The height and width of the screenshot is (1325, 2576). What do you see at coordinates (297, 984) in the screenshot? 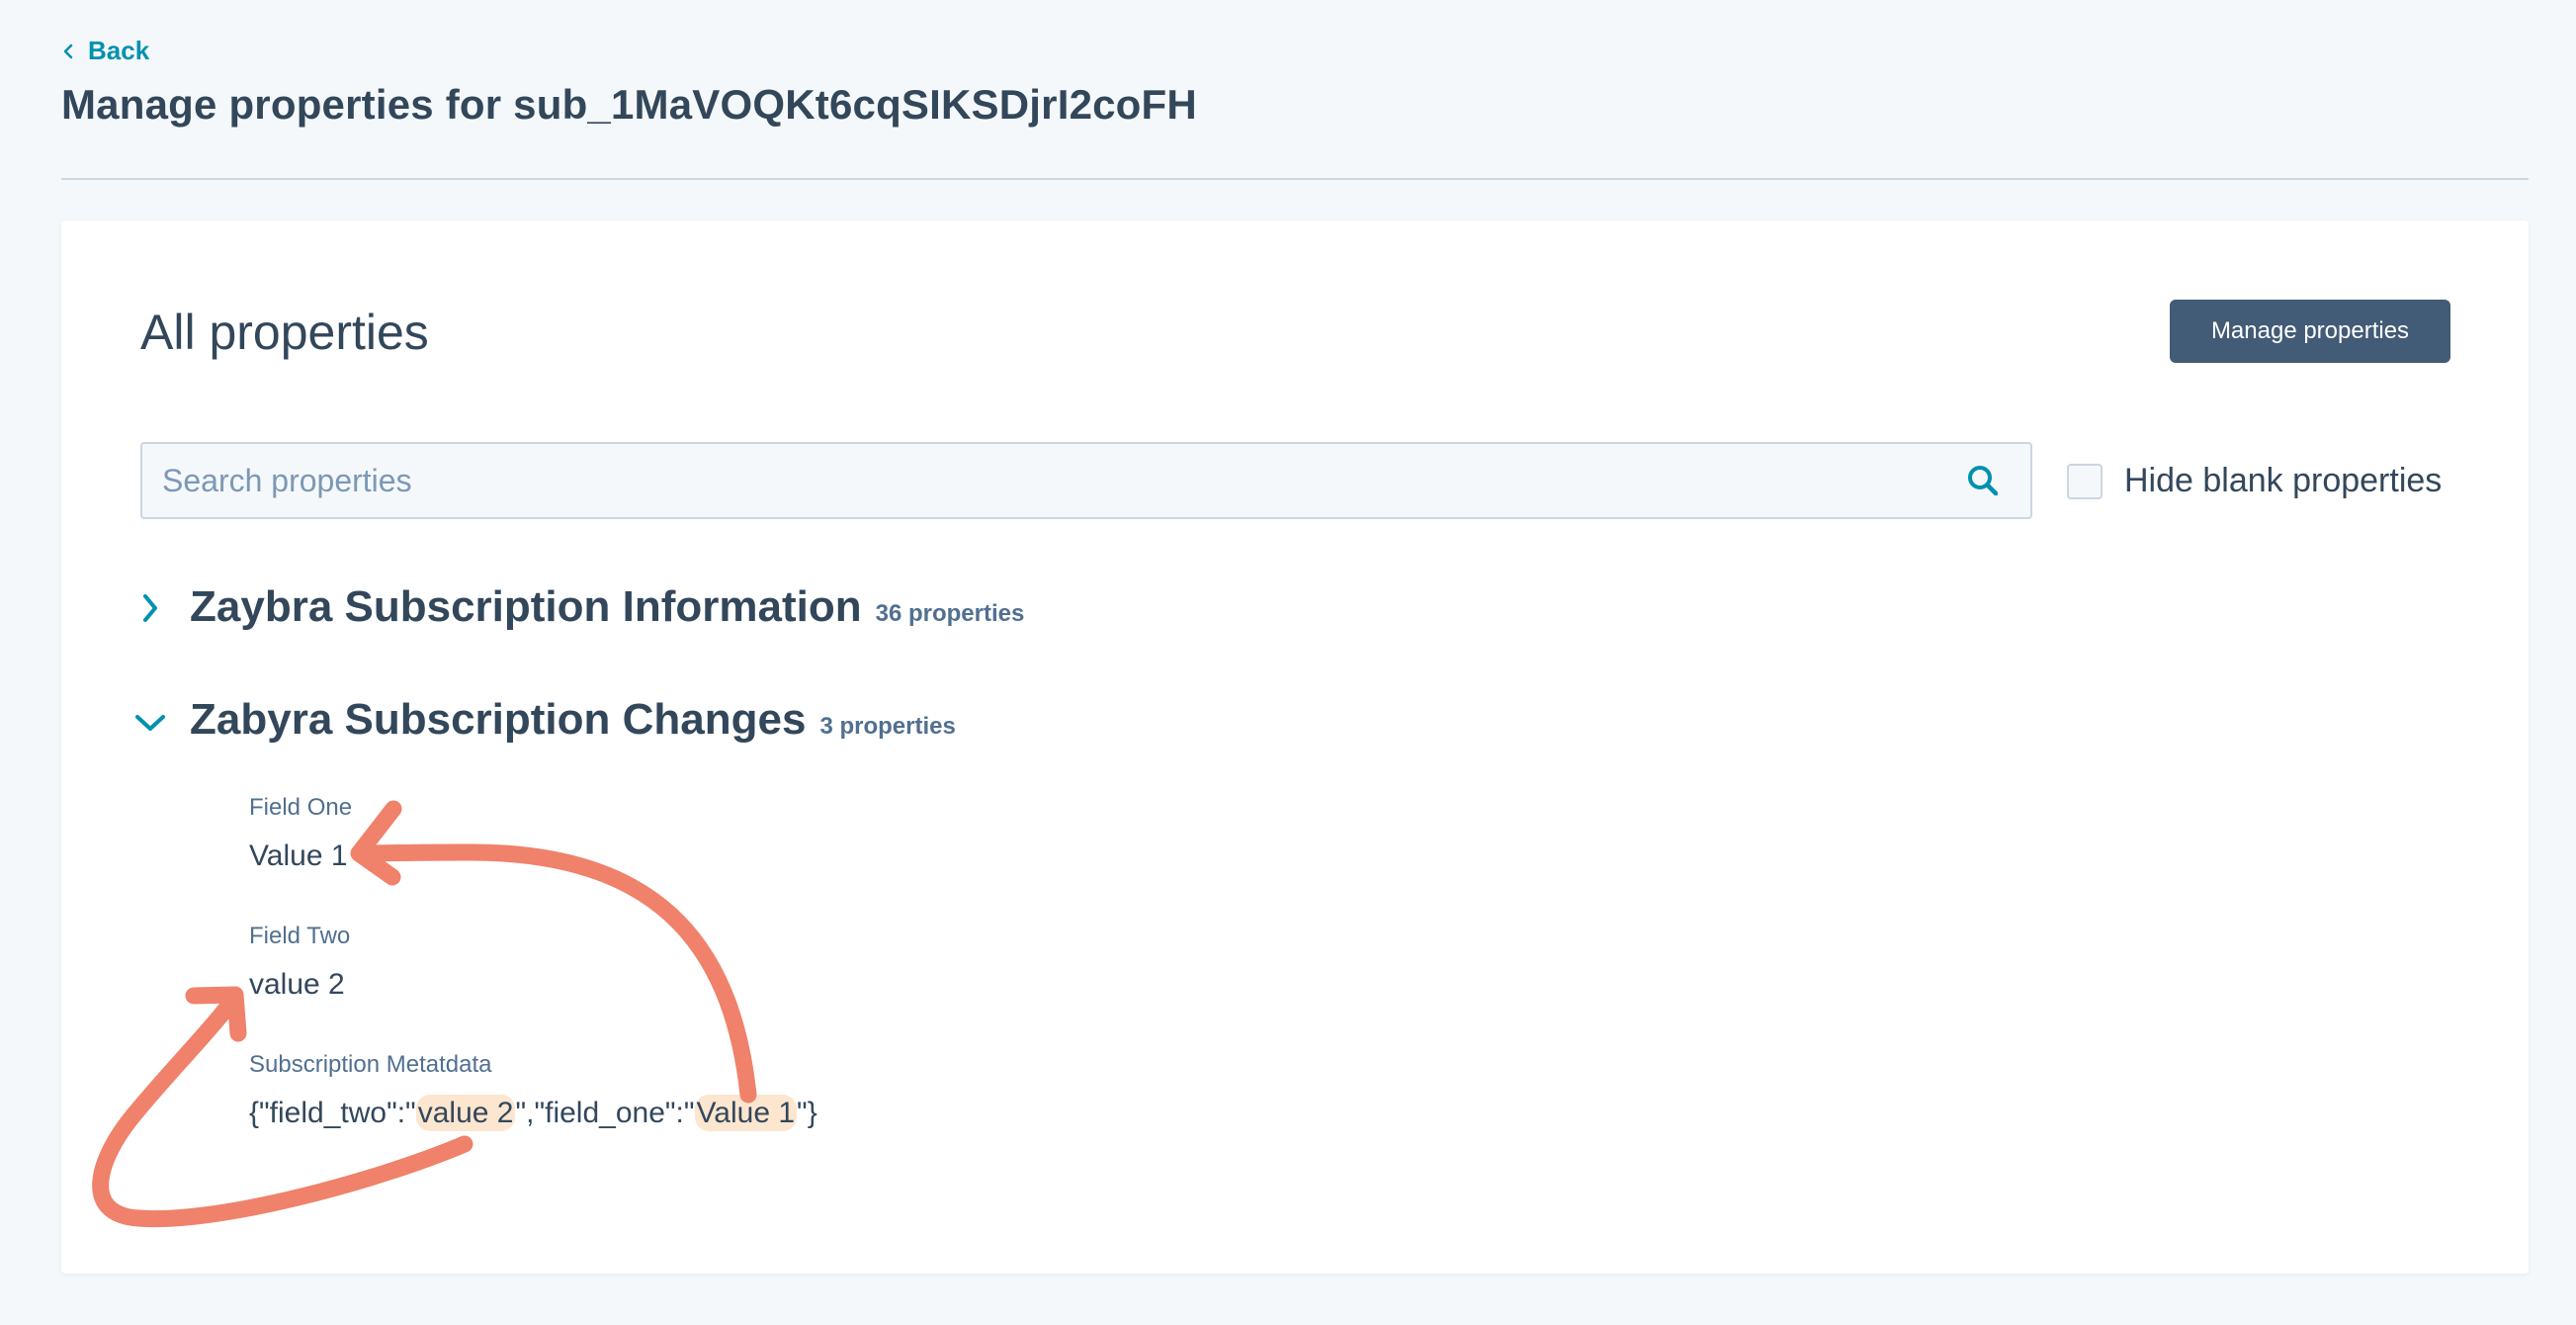
I see `property-value-field-two: value 2` at bounding box center [297, 984].